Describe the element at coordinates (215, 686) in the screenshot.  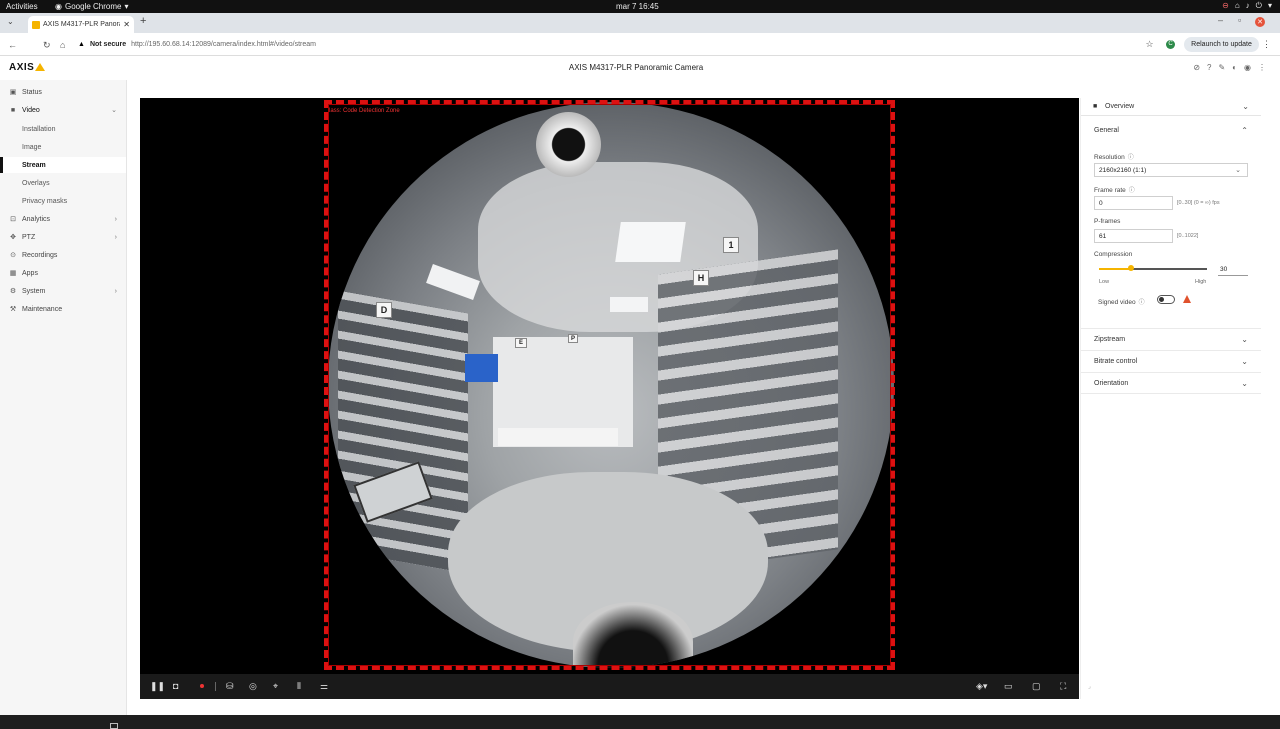
I see `toolbar-divider` at that location.